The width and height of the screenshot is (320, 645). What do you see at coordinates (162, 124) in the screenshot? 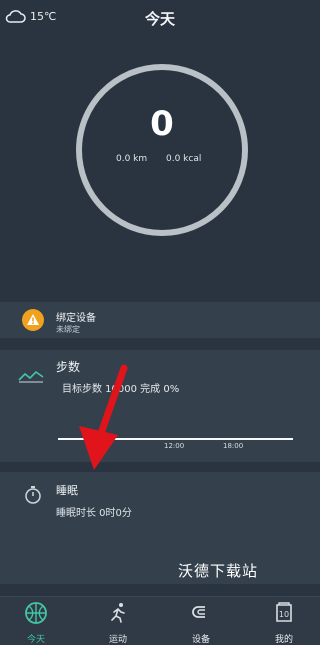
I see `ring-value: 0` at bounding box center [162, 124].